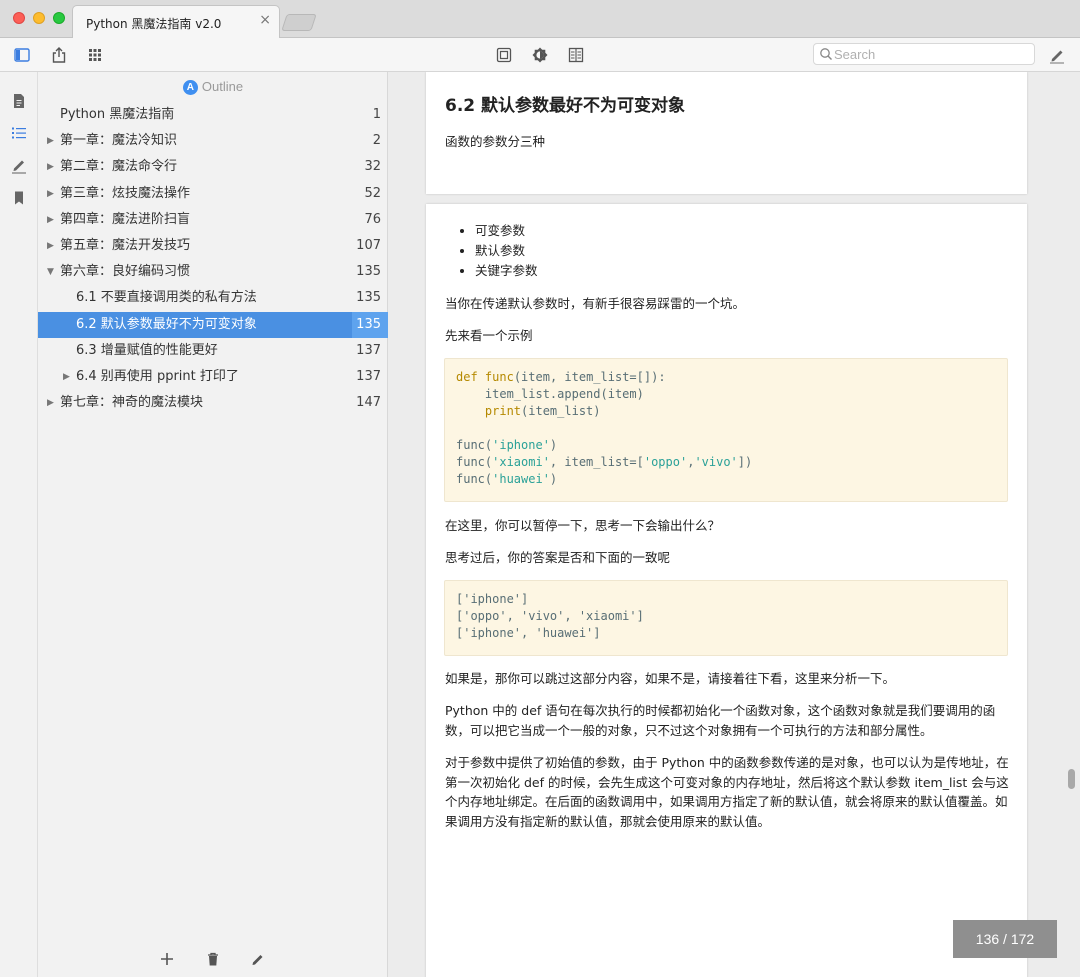 This screenshot has height=977, width=1080. I want to click on window-minimize-button, so click(39, 18).